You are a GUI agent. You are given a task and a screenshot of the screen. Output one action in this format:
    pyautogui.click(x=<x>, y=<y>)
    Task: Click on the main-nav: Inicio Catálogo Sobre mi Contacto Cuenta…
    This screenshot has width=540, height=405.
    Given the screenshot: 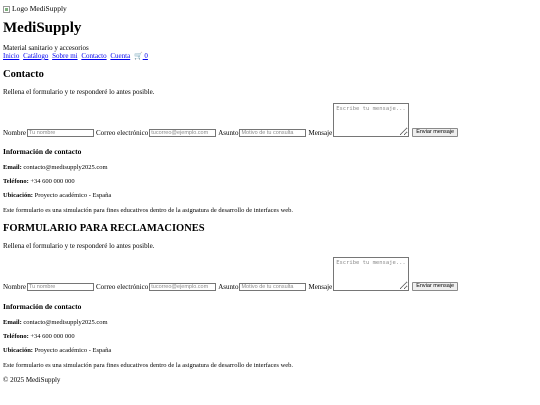 What is the action you would take?
    pyautogui.click(x=76, y=56)
    